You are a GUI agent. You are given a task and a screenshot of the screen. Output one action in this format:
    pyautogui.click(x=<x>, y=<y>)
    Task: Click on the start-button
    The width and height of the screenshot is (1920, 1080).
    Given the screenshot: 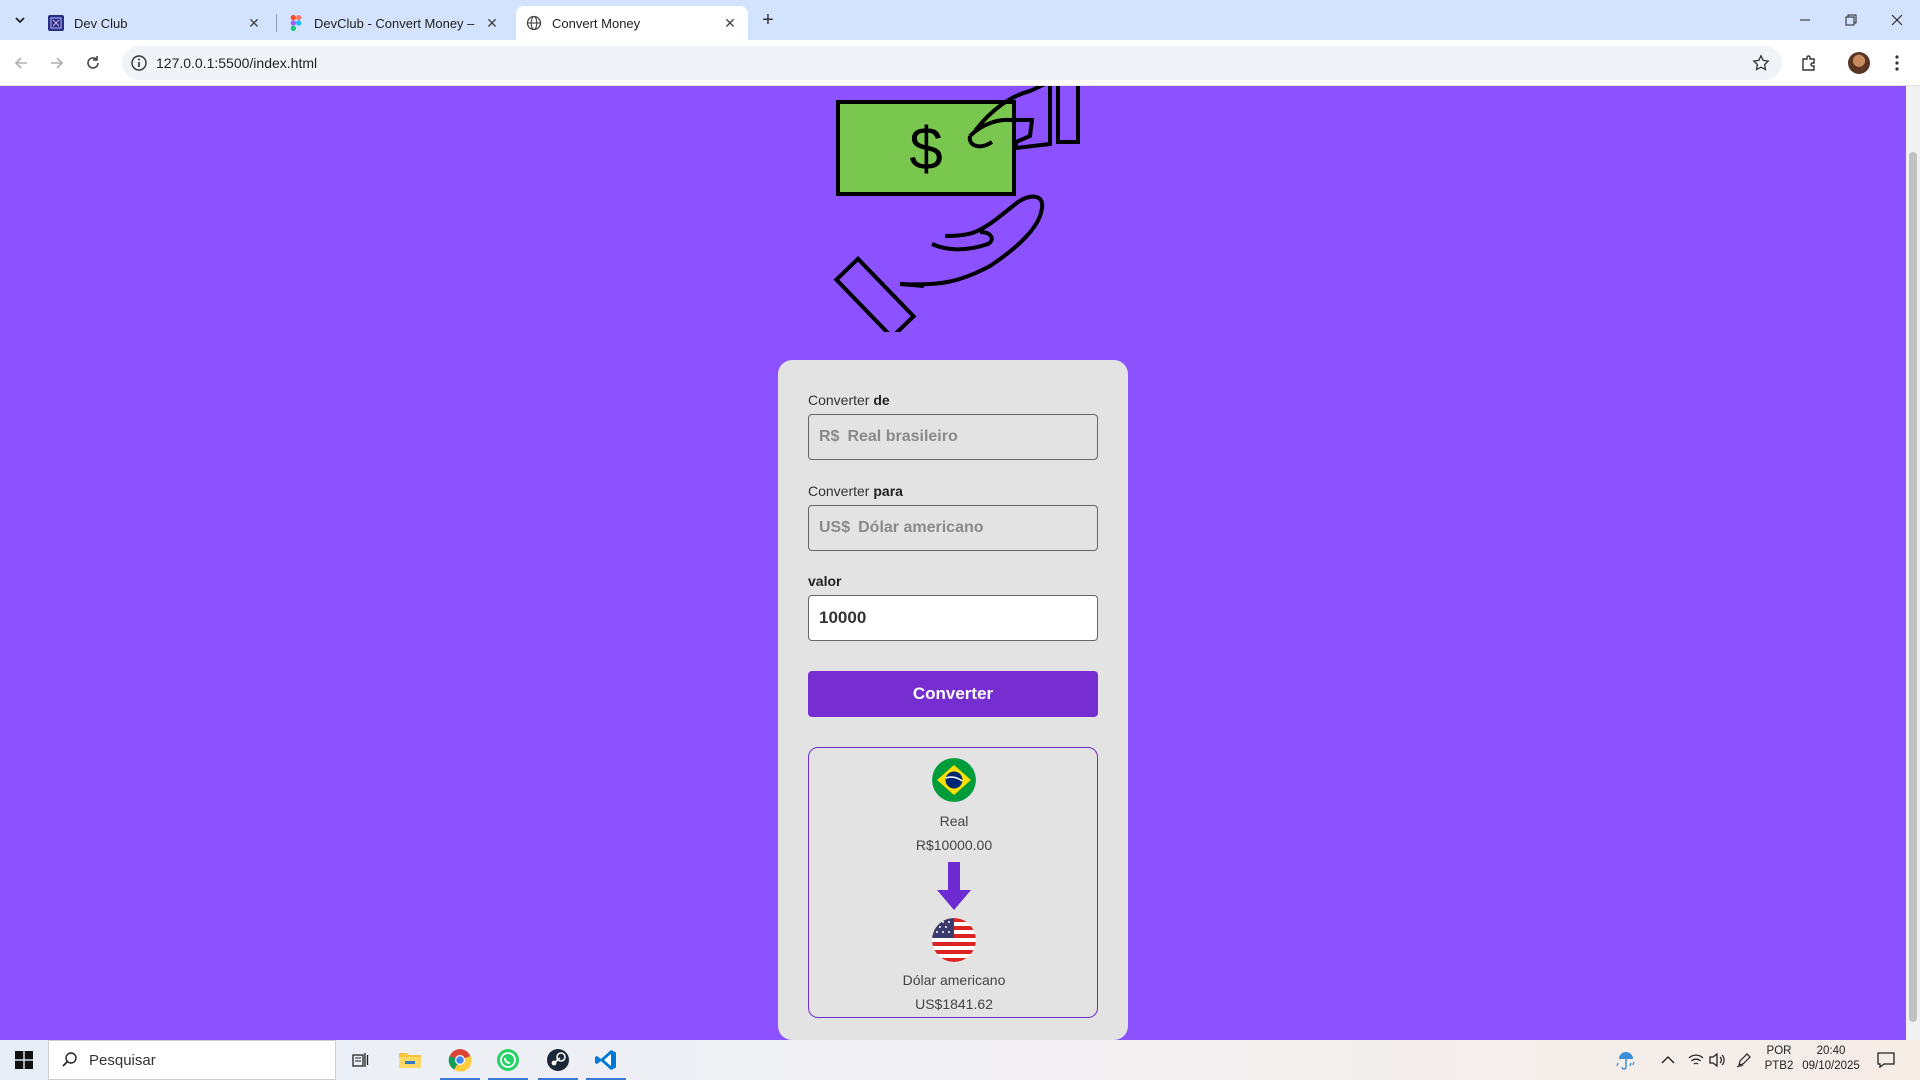 What is the action you would take?
    pyautogui.click(x=24, y=1060)
    